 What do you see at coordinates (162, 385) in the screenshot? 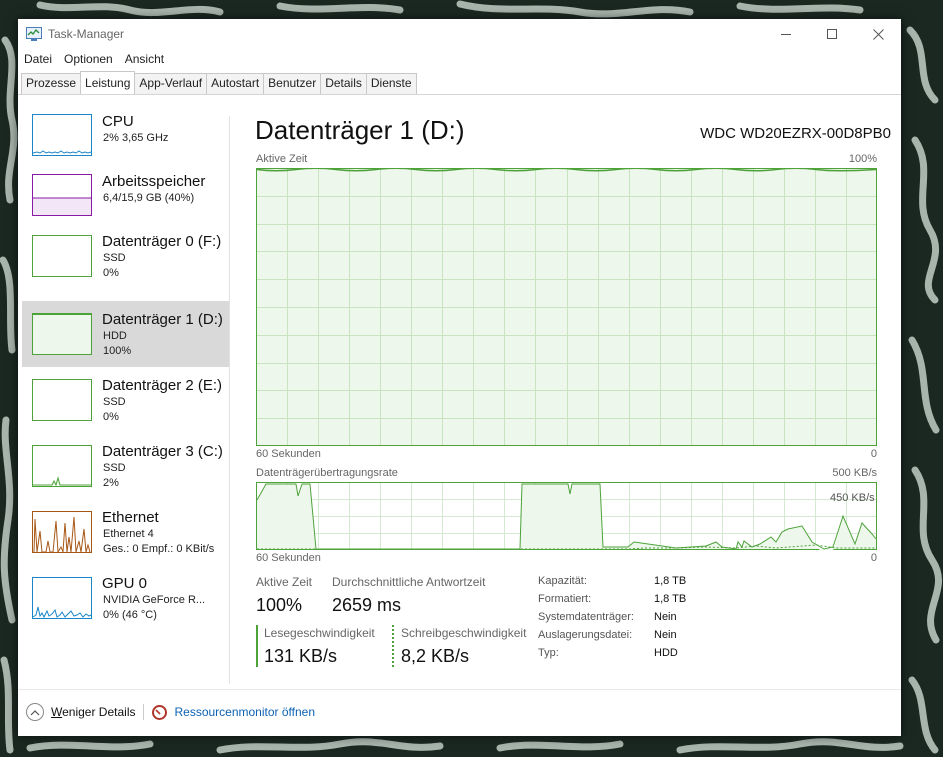
I see `sidebar-item-title: Datenträger 2 (E:)` at bounding box center [162, 385].